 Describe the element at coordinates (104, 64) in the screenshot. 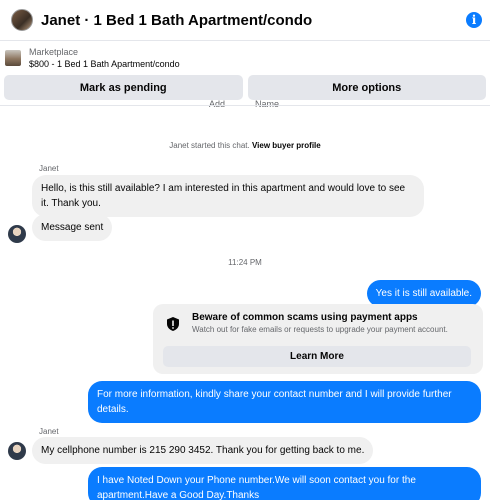

I see `listing-title: $800 - 1 Bed 1 Bath Apartment/condo` at that location.